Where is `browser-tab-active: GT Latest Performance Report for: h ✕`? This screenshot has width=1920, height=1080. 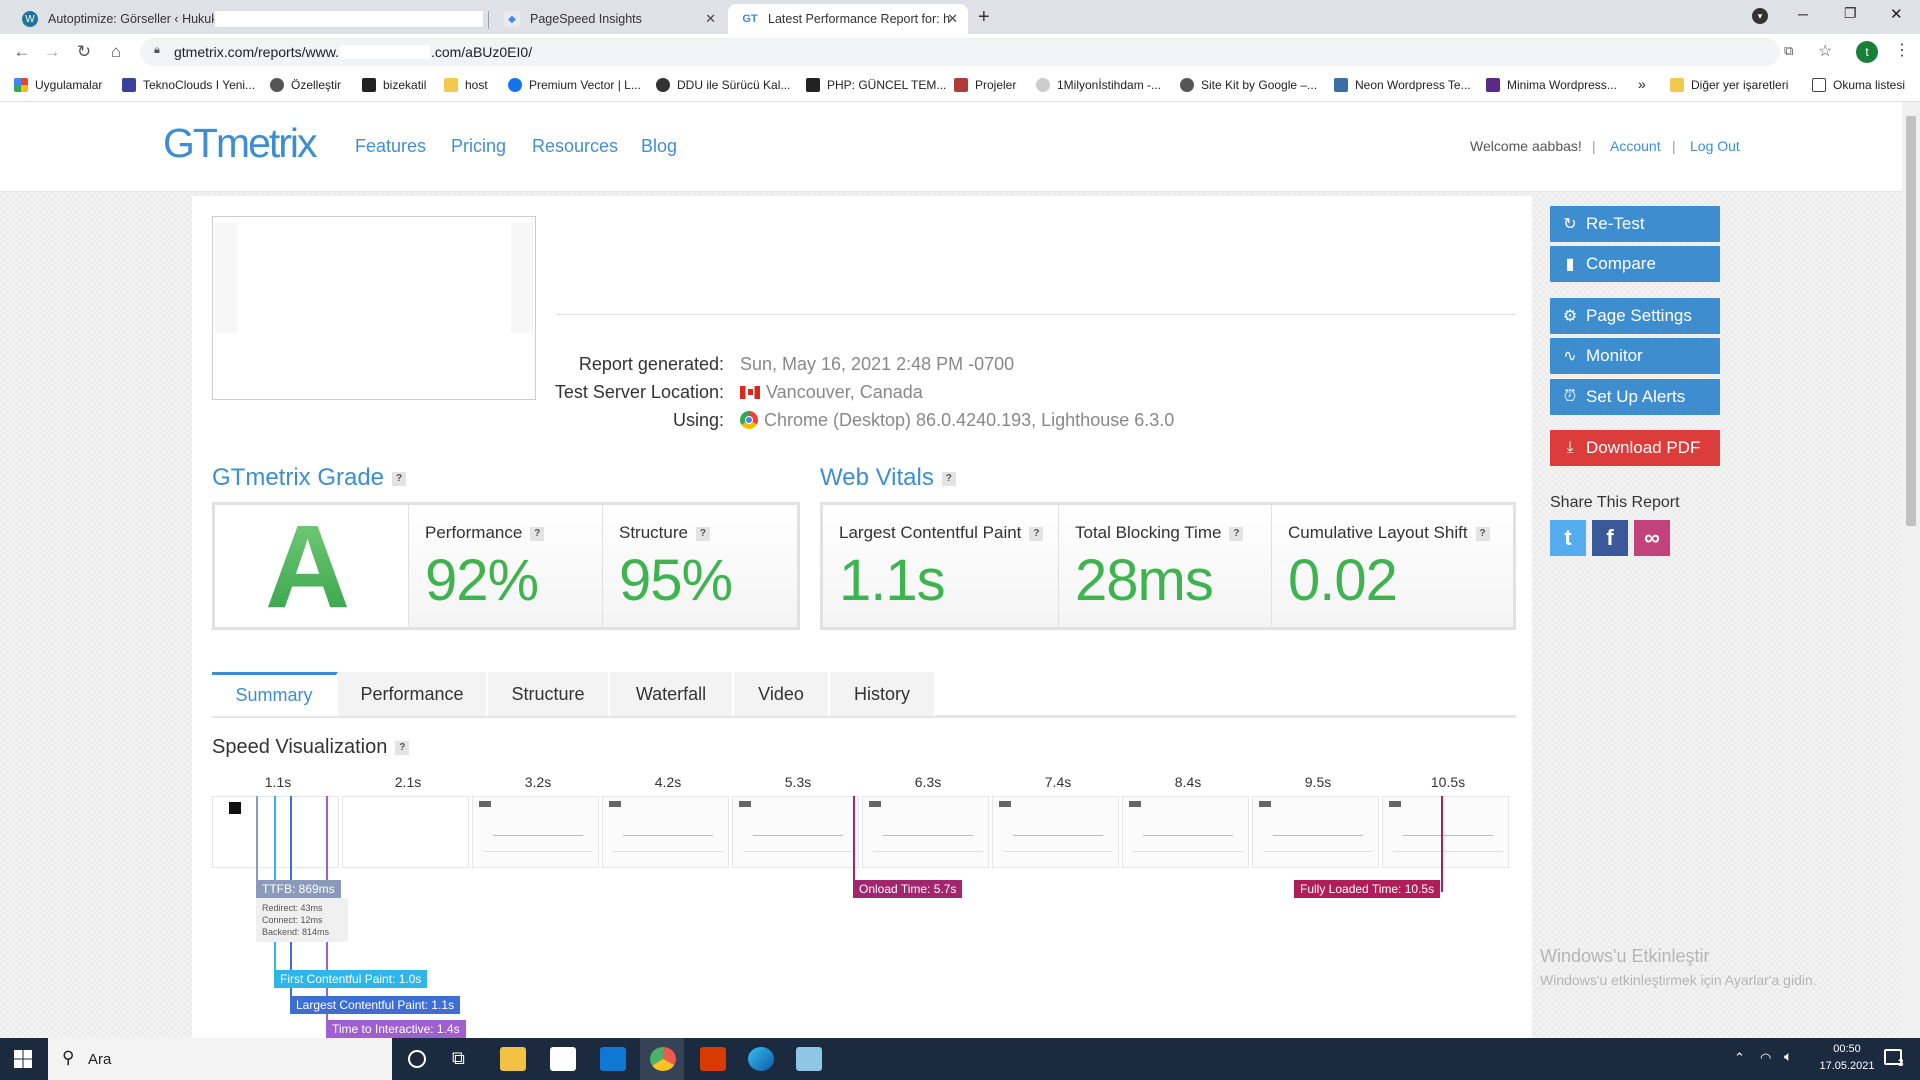 browser-tab-active: GT Latest Performance Report for: h ✕ is located at coordinates (848, 19).